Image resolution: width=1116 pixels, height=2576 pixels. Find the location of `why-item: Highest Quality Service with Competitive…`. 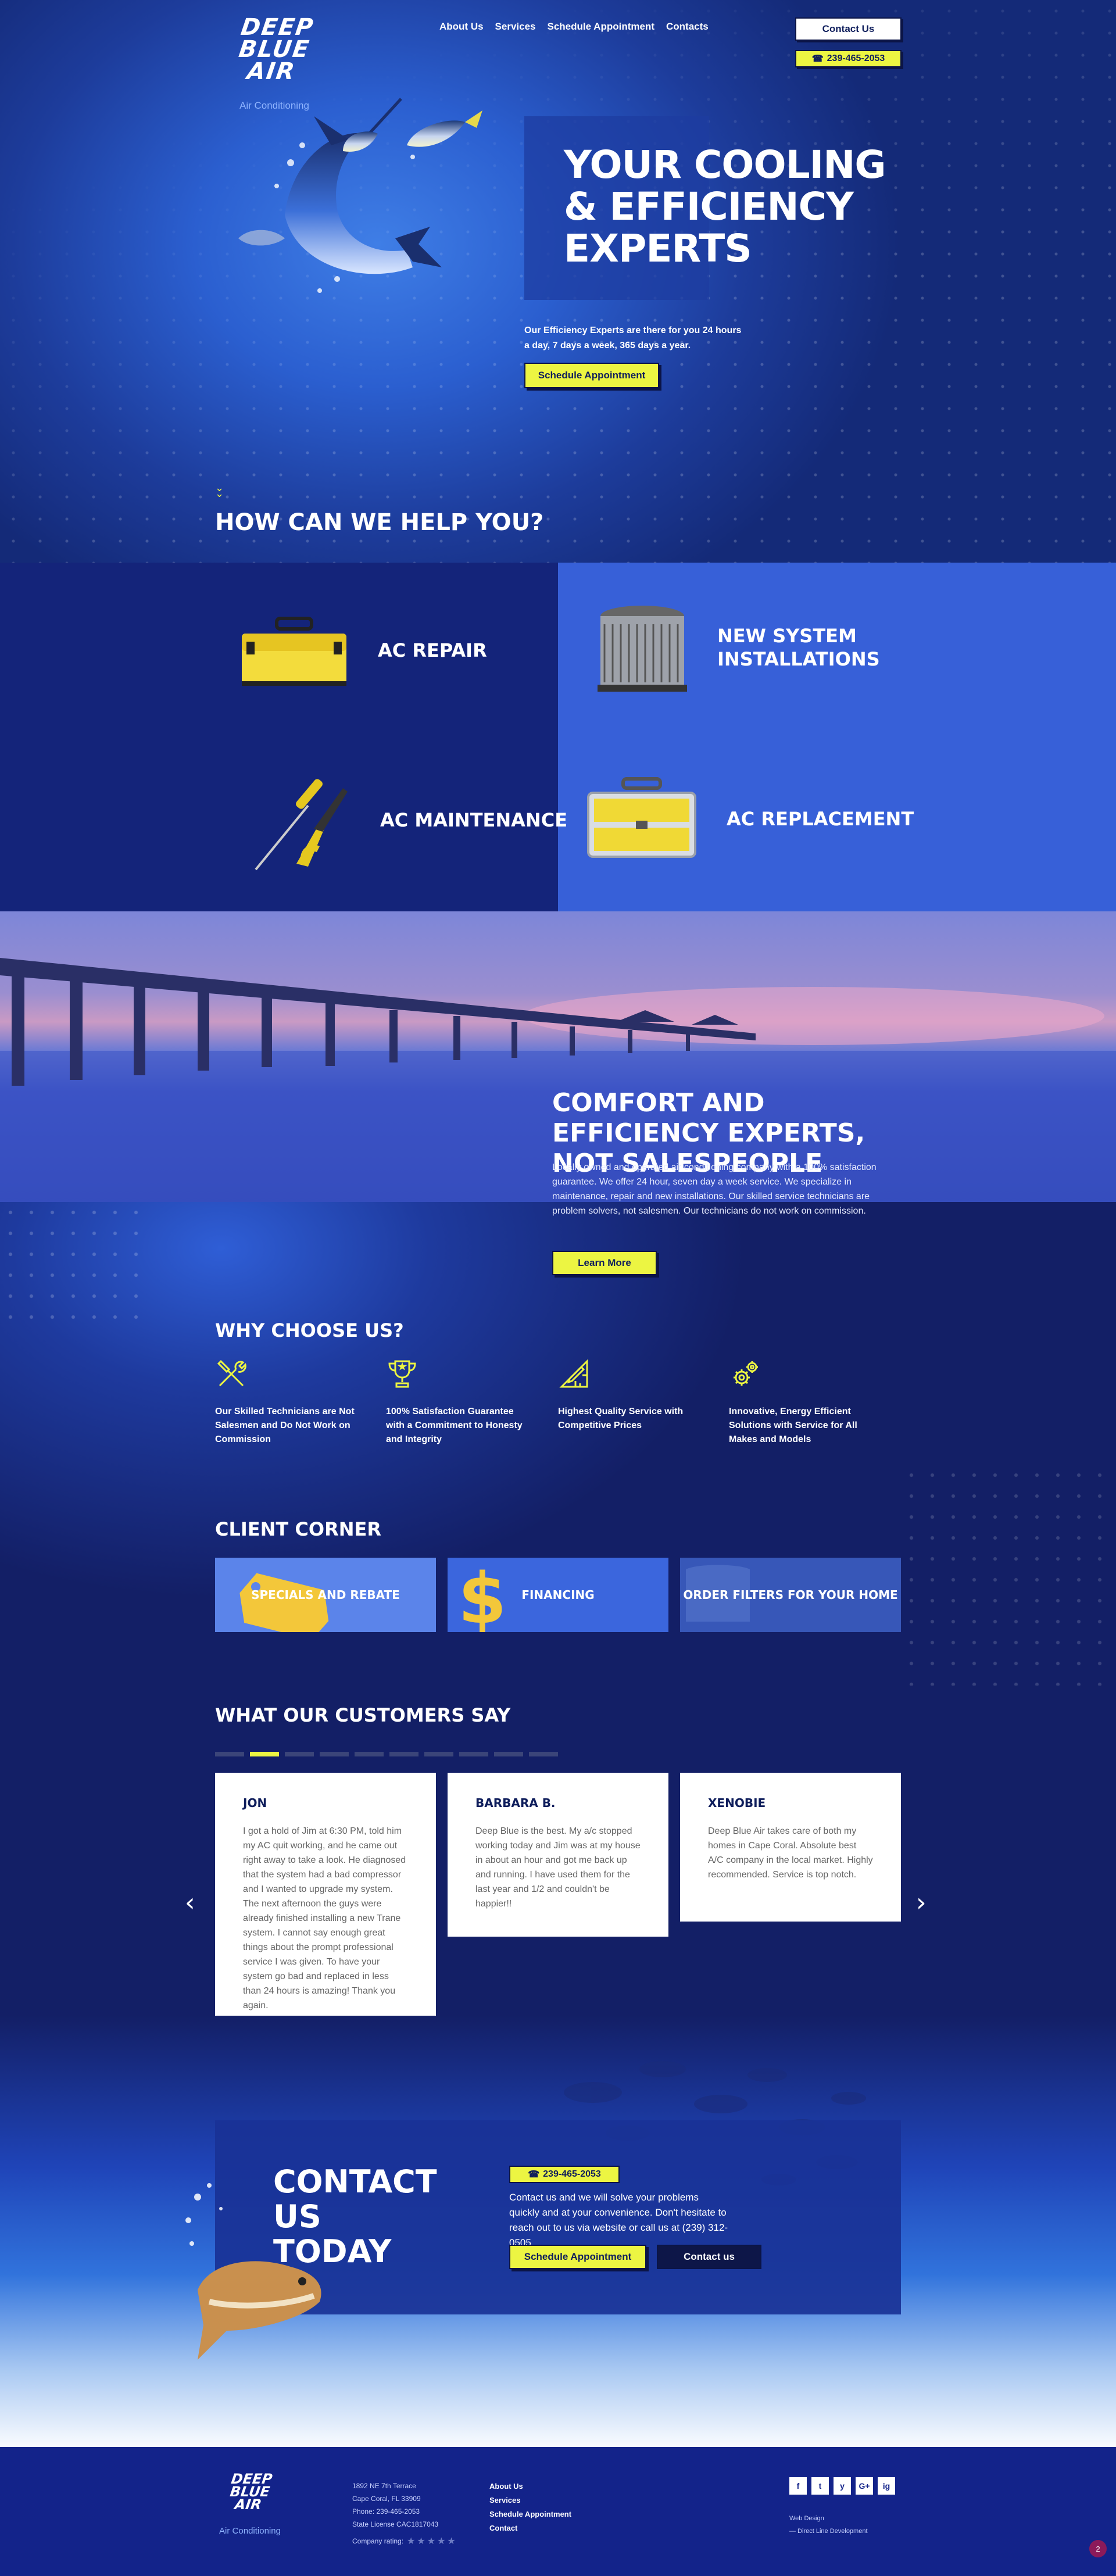

why-item: Highest Quality Service with Competitive… is located at coordinates (631, 1395).